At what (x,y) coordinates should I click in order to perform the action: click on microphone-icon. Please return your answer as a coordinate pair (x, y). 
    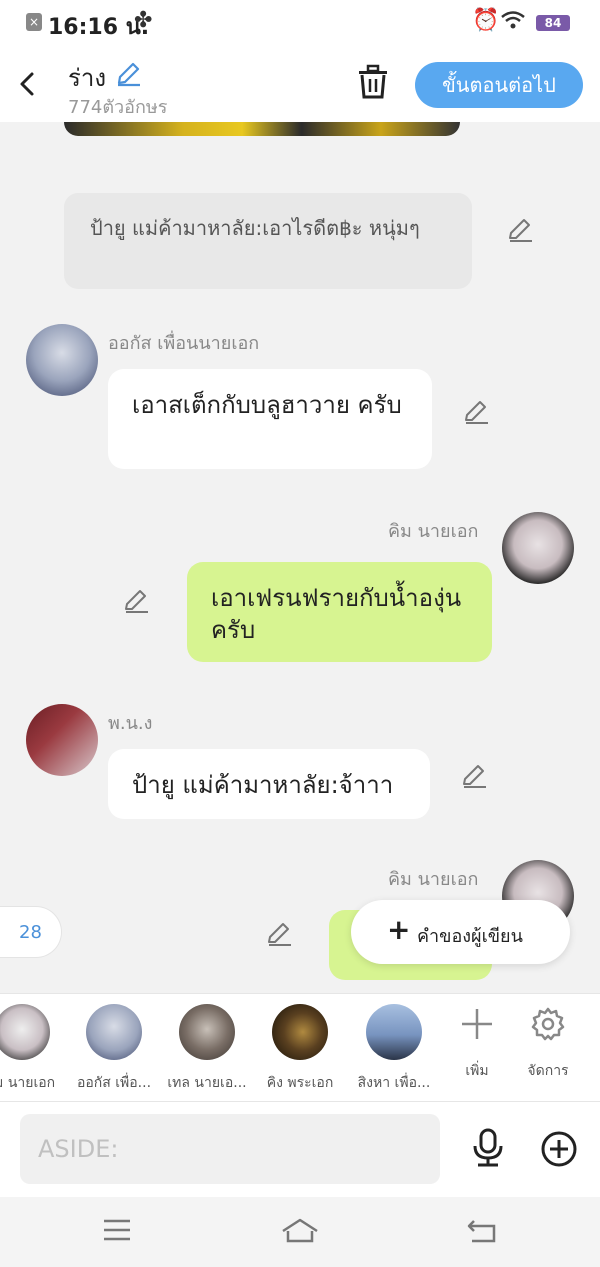
    Looking at the image, I should click on (488, 1148).